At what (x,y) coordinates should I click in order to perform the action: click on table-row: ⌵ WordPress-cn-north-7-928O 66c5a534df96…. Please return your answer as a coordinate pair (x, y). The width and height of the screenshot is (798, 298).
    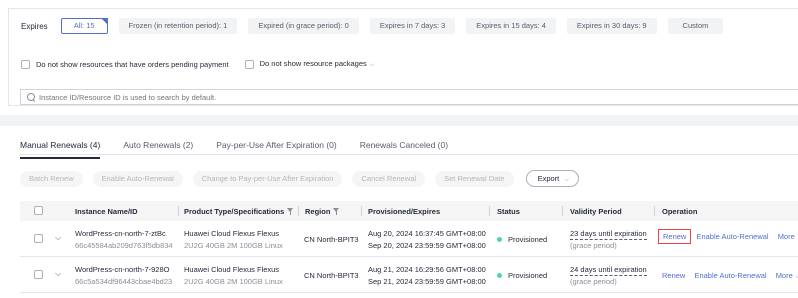
    Looking at the image, I should click on (409, 275).